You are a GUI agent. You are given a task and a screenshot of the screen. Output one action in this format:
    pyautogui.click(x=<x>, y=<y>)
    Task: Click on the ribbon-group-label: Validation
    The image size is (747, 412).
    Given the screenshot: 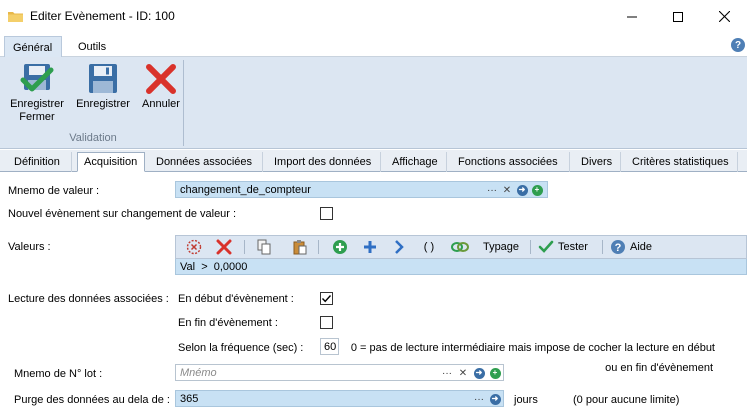 What is the action you would take?
    pyautogui.click(x=93, y=138)
    